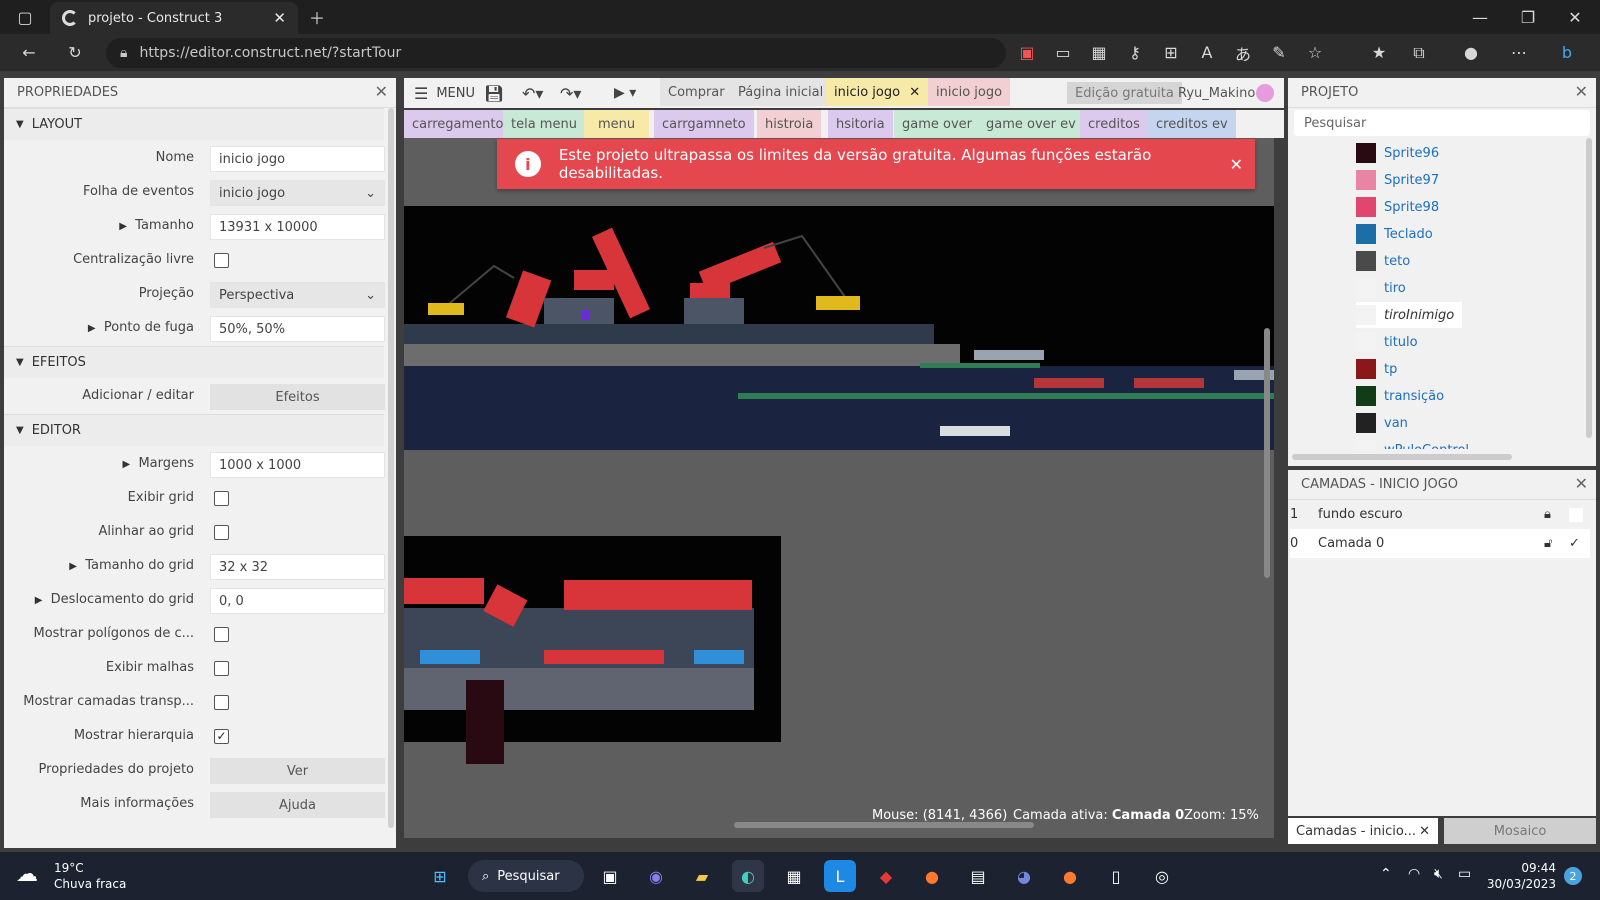  What do you see at coordinates (1379, 52) in the screenshot?
I see `favorites-icon: ★` at bounding box center [1379, 52].